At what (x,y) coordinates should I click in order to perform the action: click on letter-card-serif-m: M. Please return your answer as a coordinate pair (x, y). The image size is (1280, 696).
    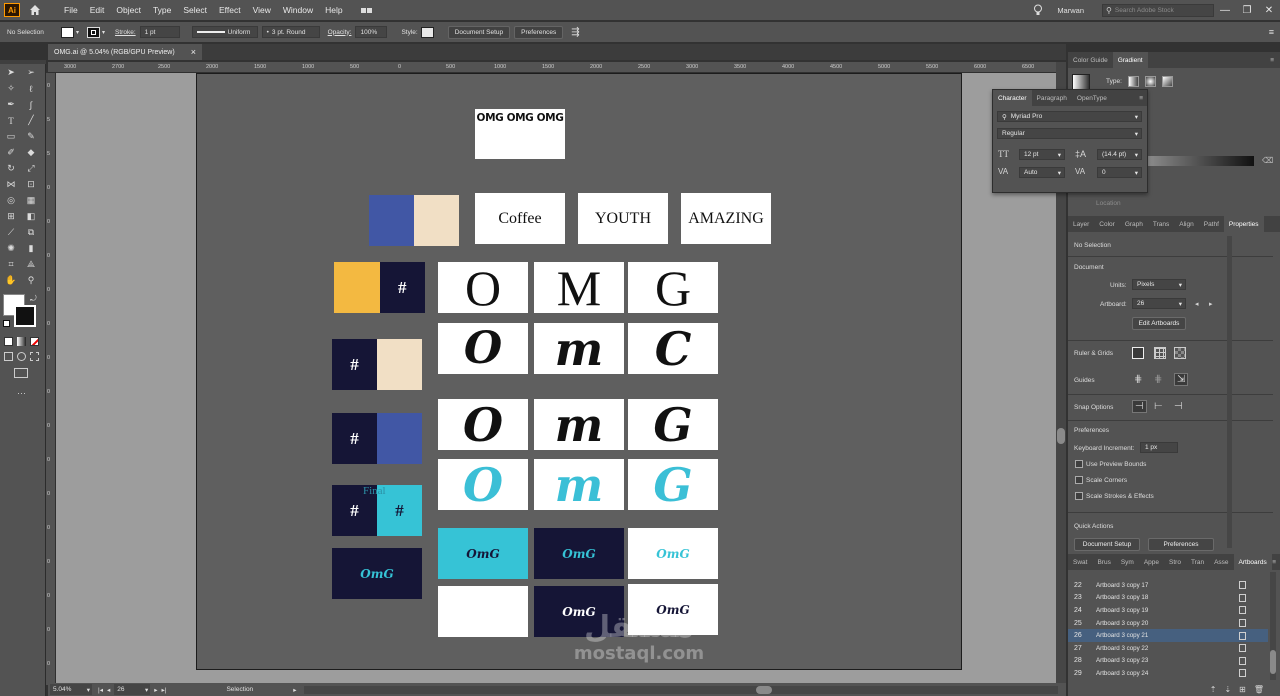
    Looking at the image, I should click on (579, 287).